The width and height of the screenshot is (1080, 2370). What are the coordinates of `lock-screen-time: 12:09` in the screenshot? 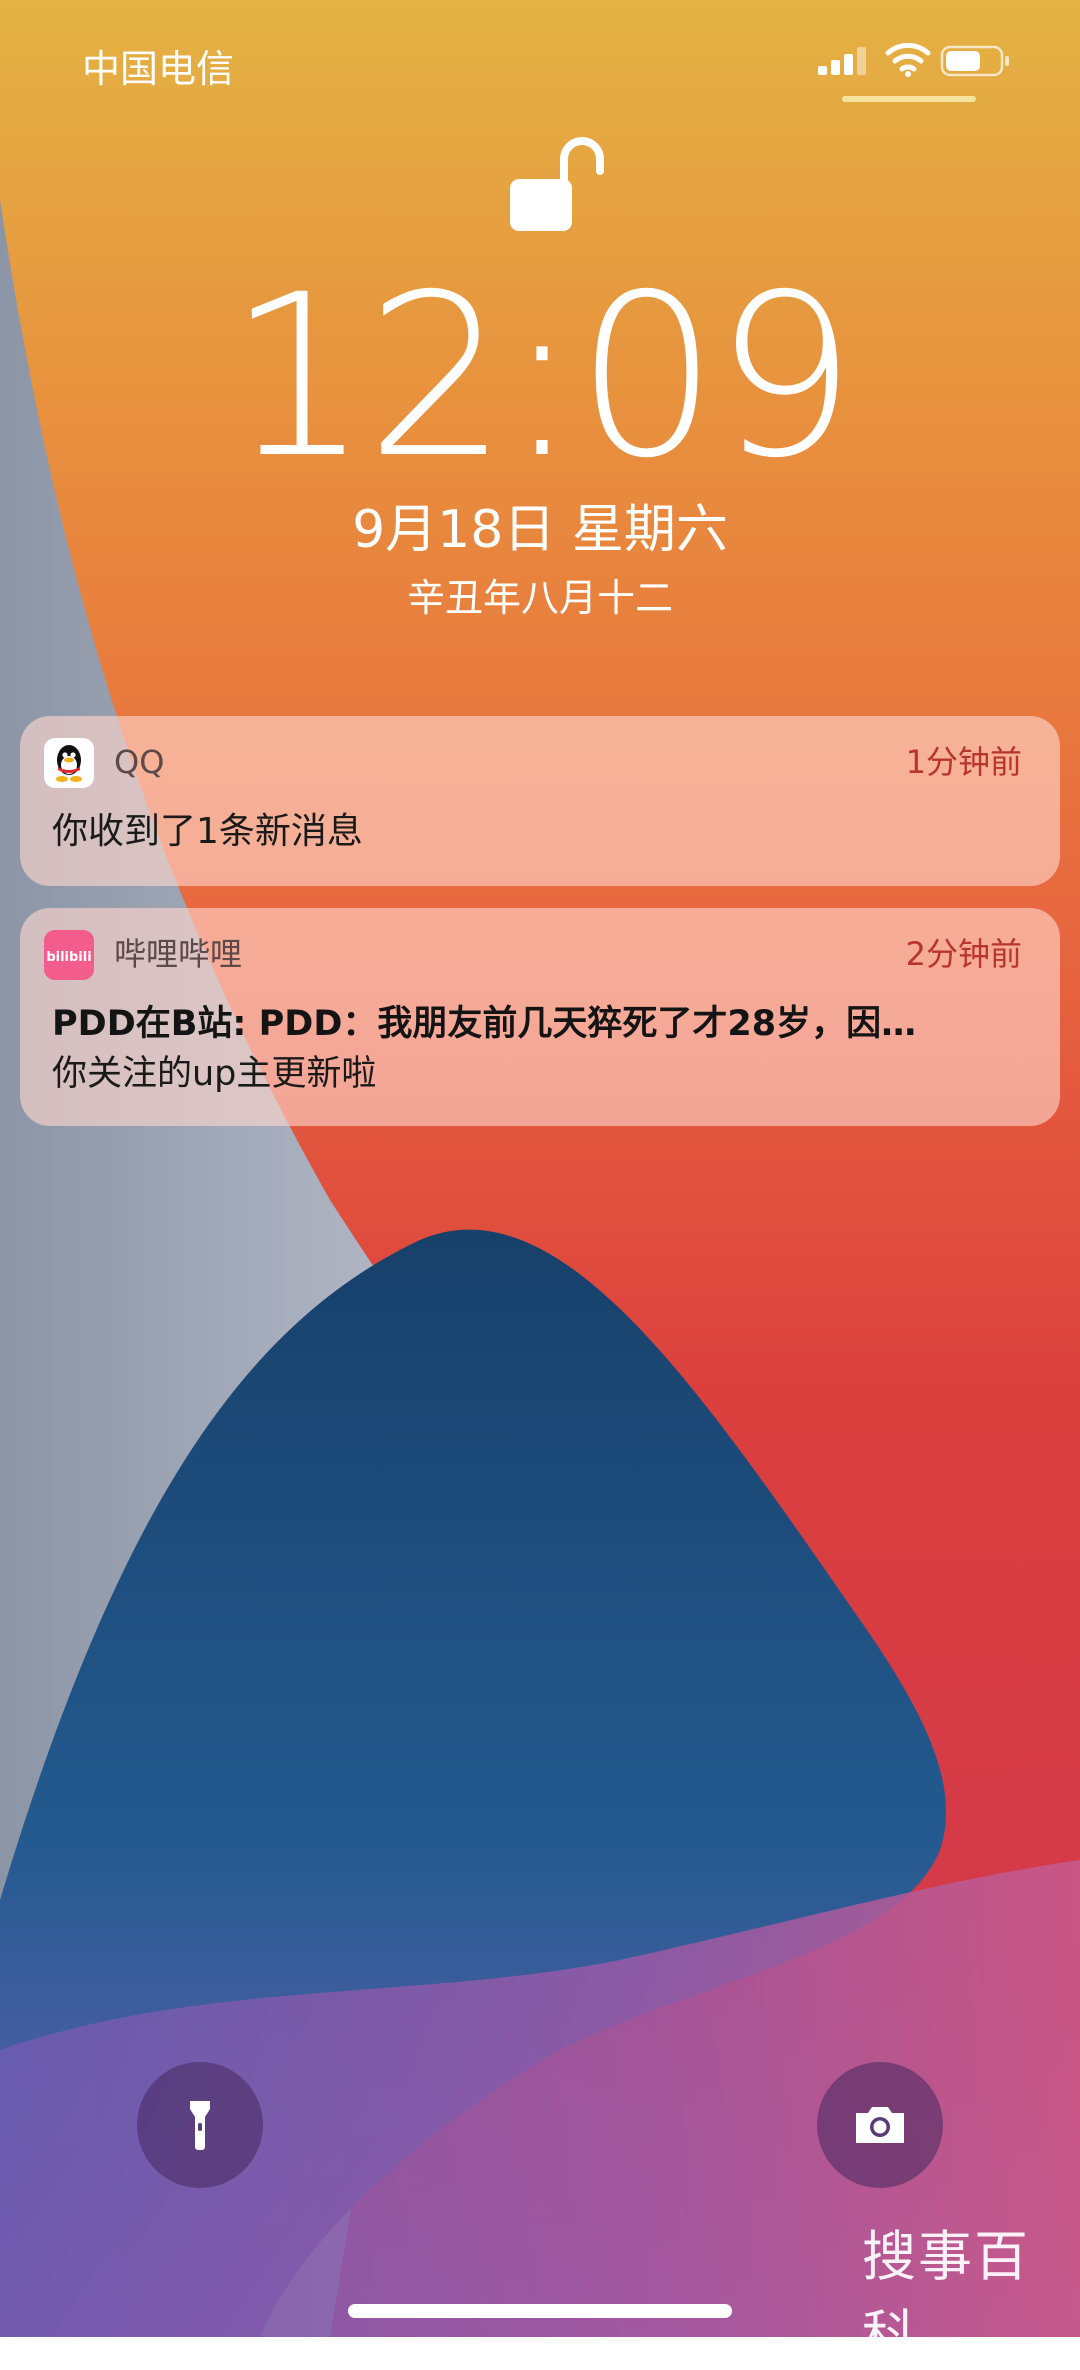 It's located at (542, 376).